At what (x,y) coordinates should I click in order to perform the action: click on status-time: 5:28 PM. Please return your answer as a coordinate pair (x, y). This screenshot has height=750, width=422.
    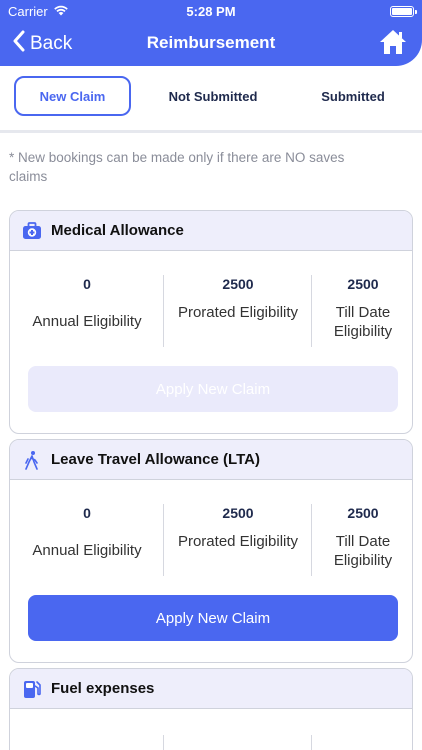
    Looking at the image, I should click on (211, 11).